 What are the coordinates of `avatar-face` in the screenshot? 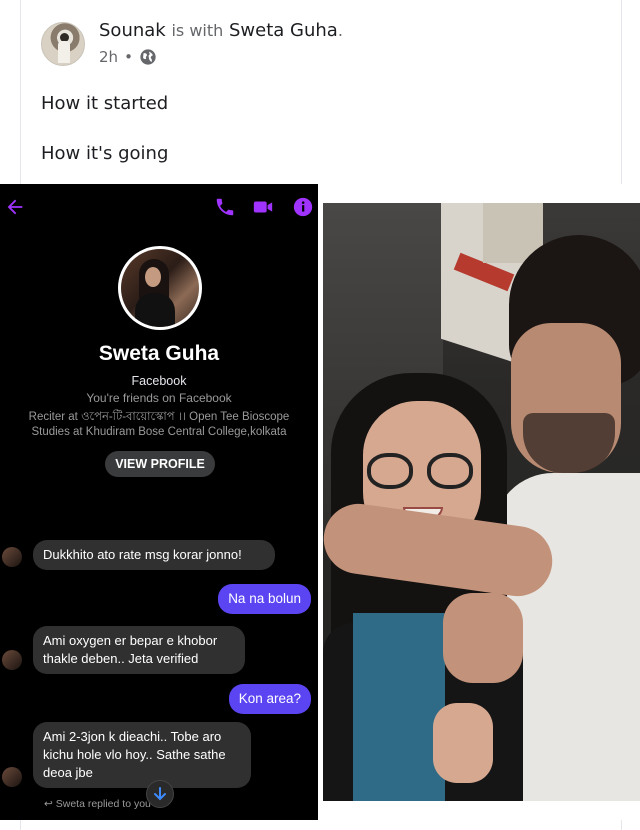 It's located at (153, 277).